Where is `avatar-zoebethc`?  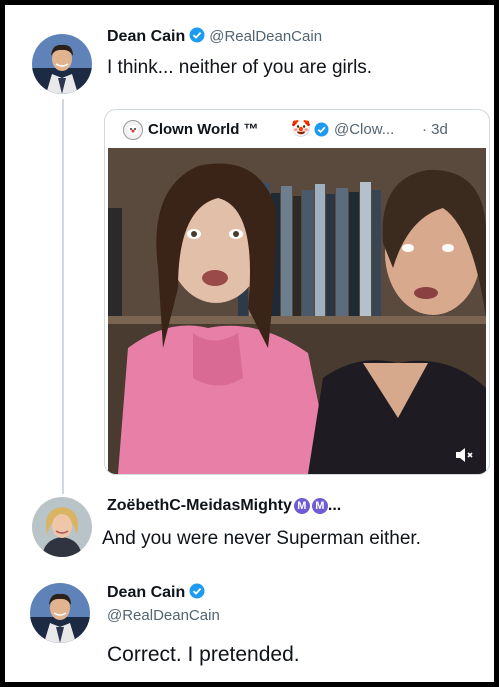 avatar-zoebethc is located at coordinates (62, 527).